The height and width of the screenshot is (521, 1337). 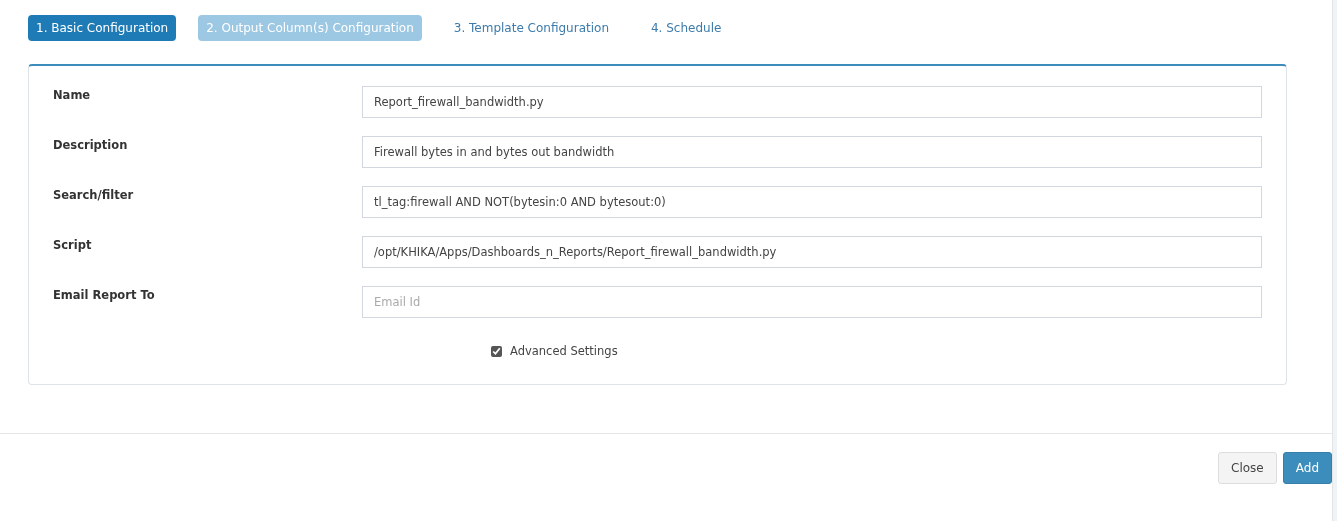 I want to click on input-field: /opt/KHIKA/Apps/Dashboards_n_Reports/Report_firewall_bandwidth.py, so click(x=812, y=252).